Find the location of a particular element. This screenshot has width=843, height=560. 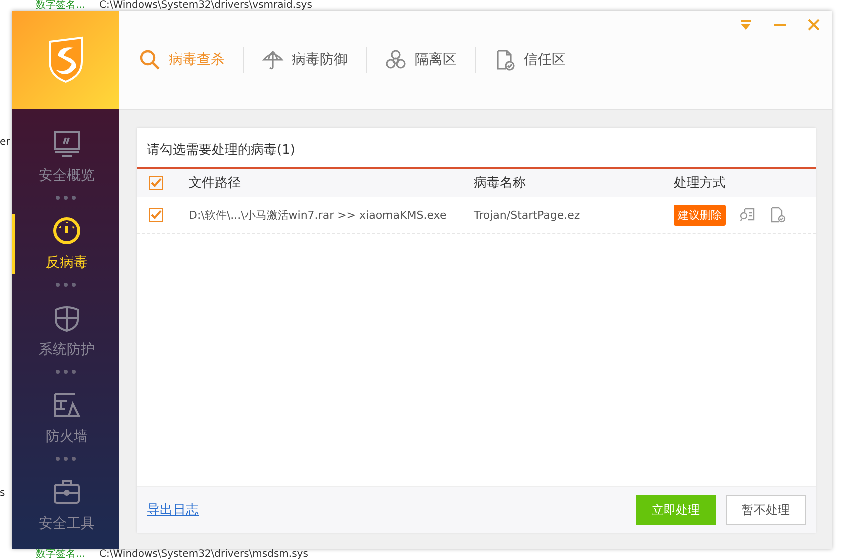

sidebar-item: 防火墙 is located at coordinates (65, 418).